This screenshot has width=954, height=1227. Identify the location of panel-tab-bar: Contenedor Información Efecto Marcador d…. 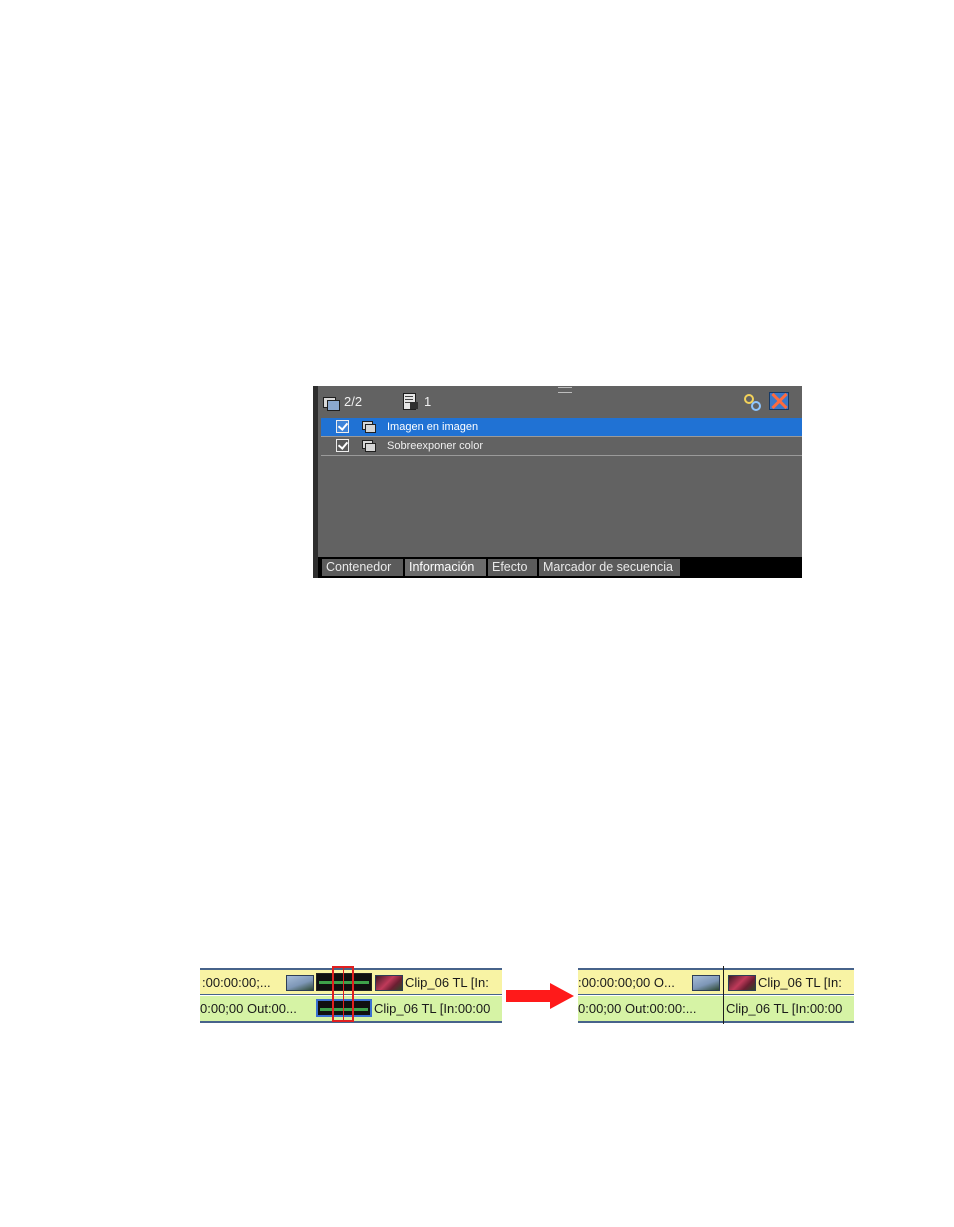
(560, 567).